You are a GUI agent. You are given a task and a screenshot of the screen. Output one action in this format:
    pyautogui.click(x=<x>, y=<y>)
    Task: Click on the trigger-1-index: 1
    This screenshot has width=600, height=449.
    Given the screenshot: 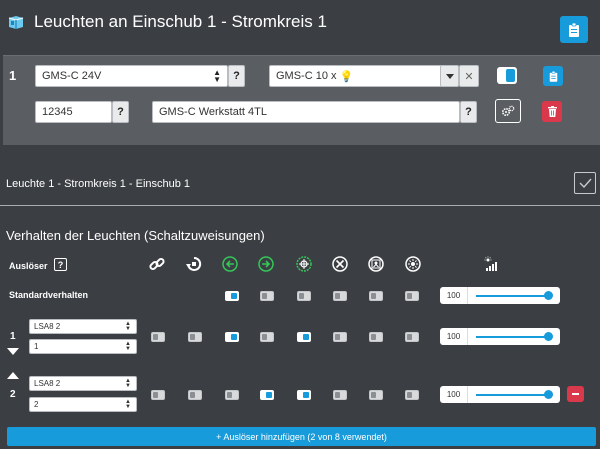 What is the action you would take?
    pyautogui.click(x=13, y=336)
    